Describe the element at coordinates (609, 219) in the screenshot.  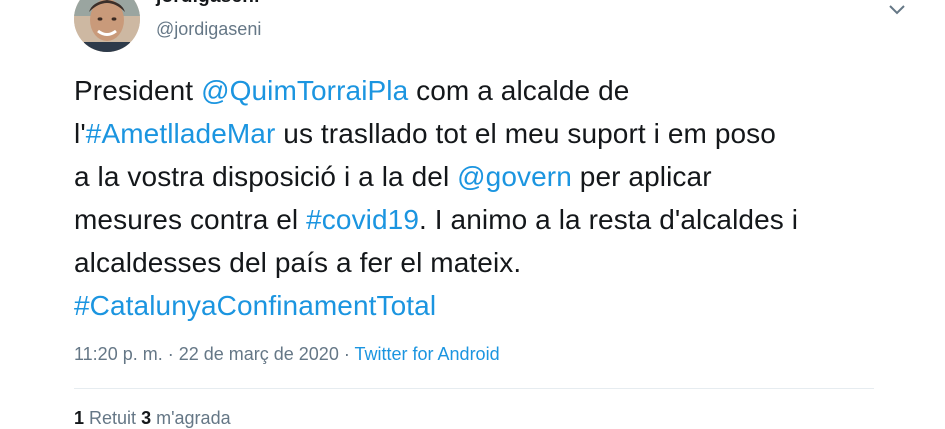
I see `tweet-text-segment: . I animo a la resta d'alcaldes i` at that location.